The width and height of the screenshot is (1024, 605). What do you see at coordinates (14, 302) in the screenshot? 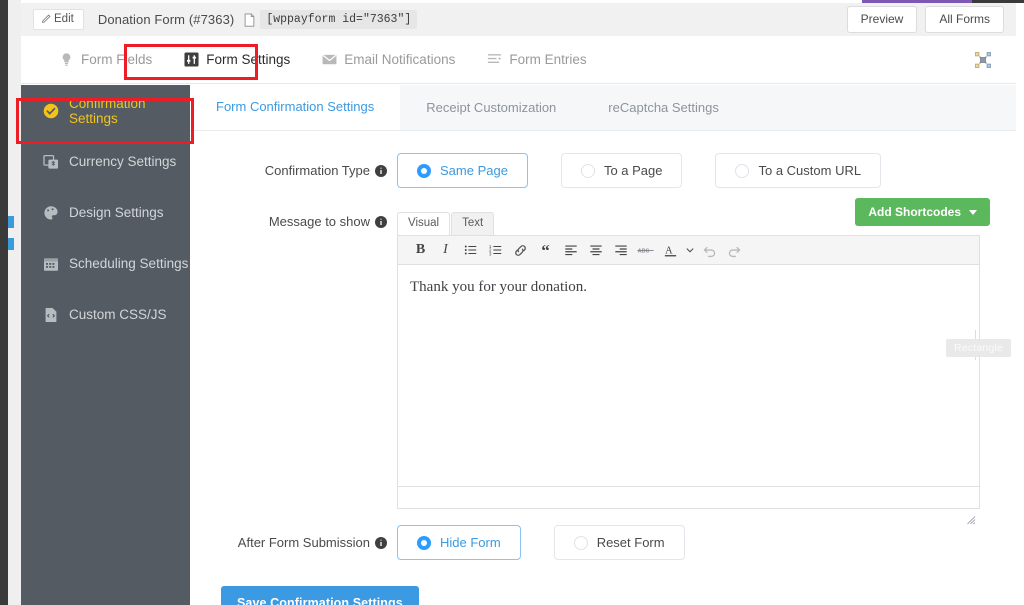
I see `browser-left-gutter` at bounding box center [14, 302].